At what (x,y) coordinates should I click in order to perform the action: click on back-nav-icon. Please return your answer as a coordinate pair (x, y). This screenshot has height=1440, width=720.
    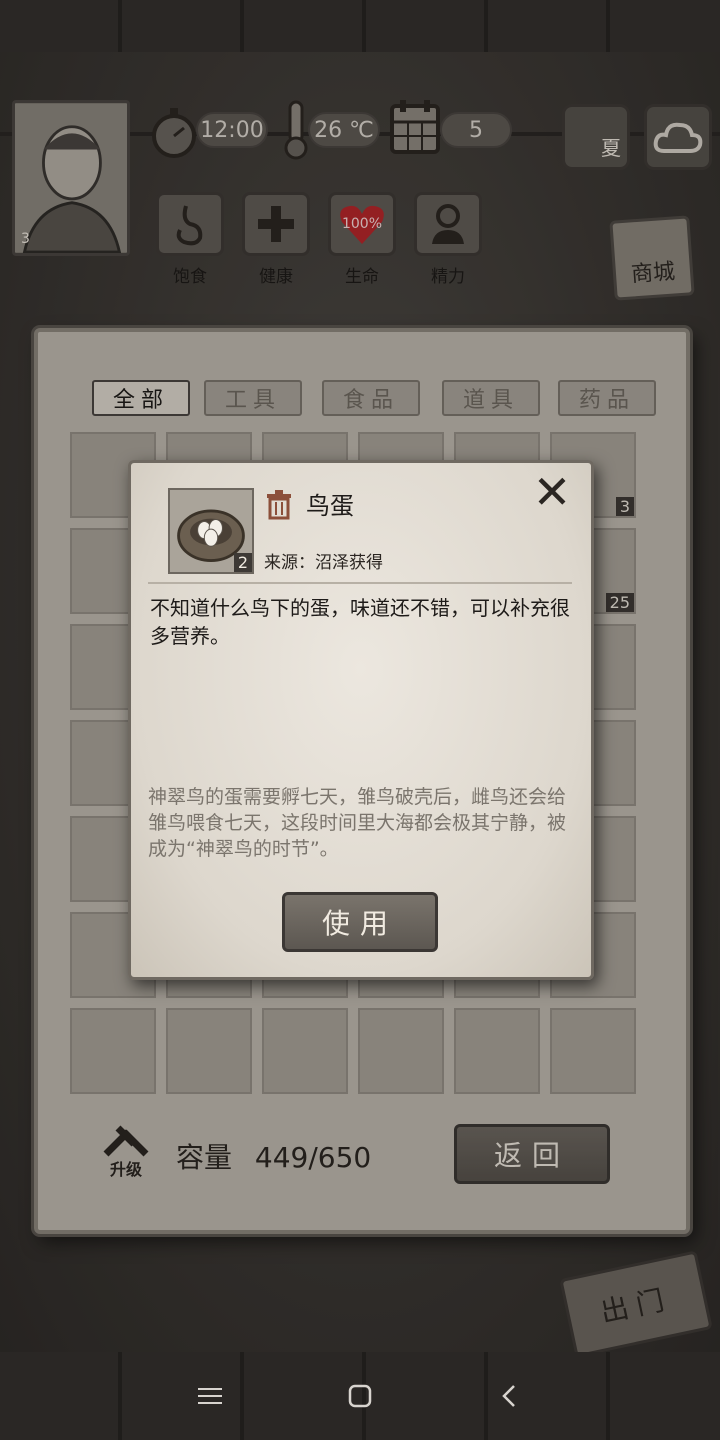
    Looking at the image, I should click on (510, 1396).